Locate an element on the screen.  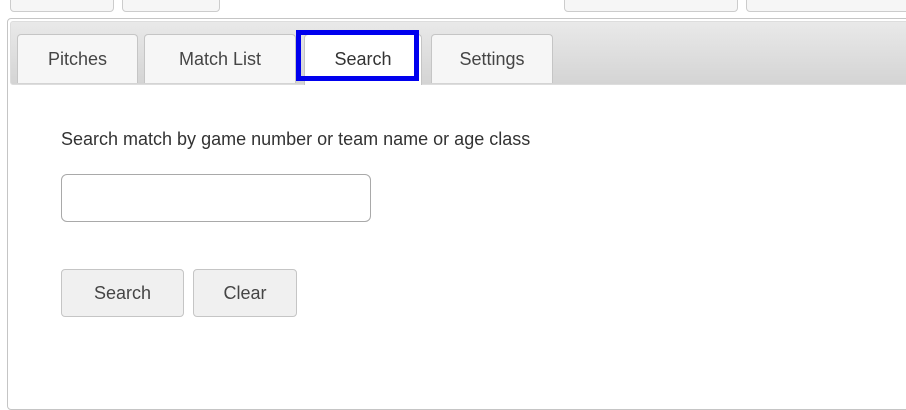
tab-pitches: Pitches is located at coordinates (77, 58).